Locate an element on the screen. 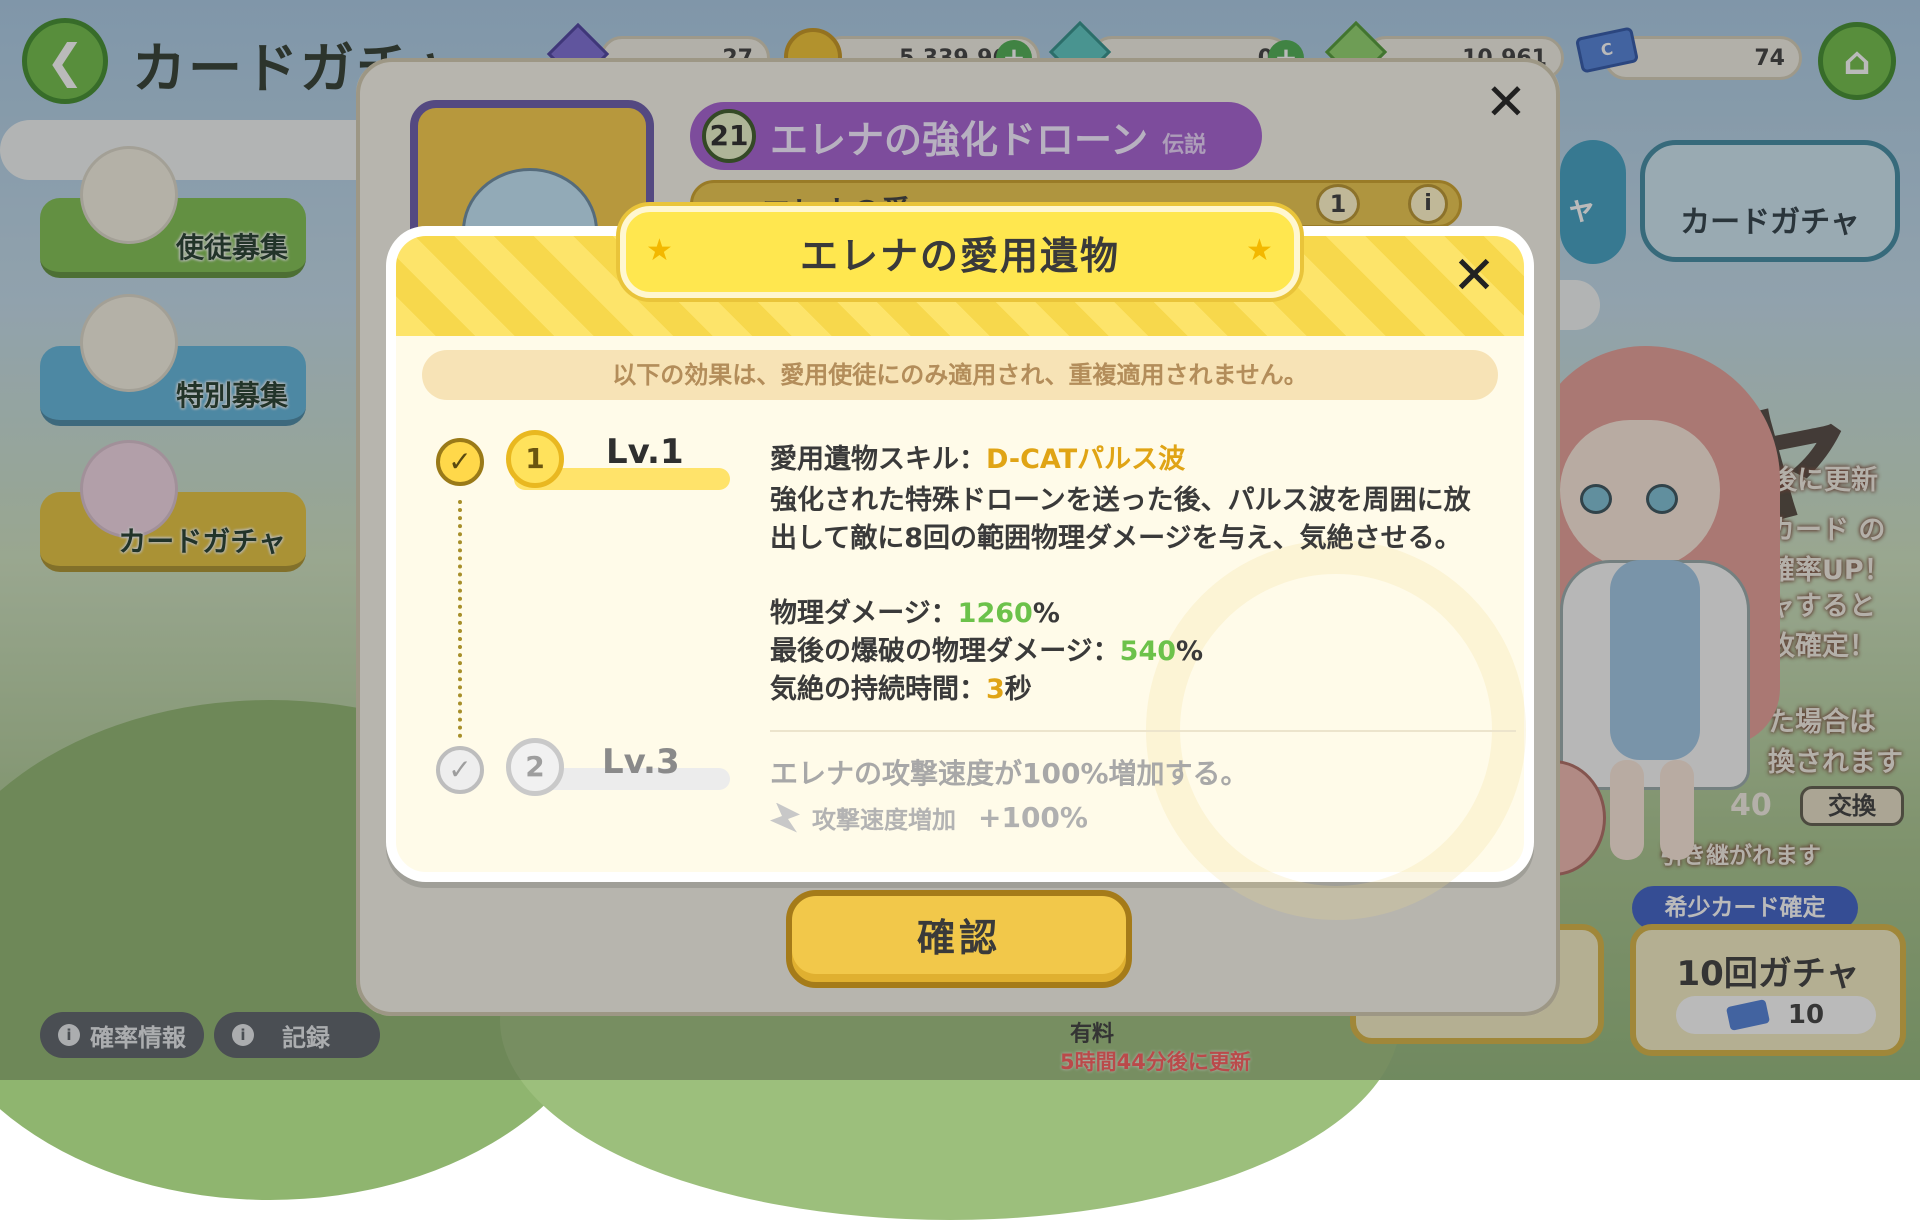  attack-speed-icon is located at coordinates (785, 817).